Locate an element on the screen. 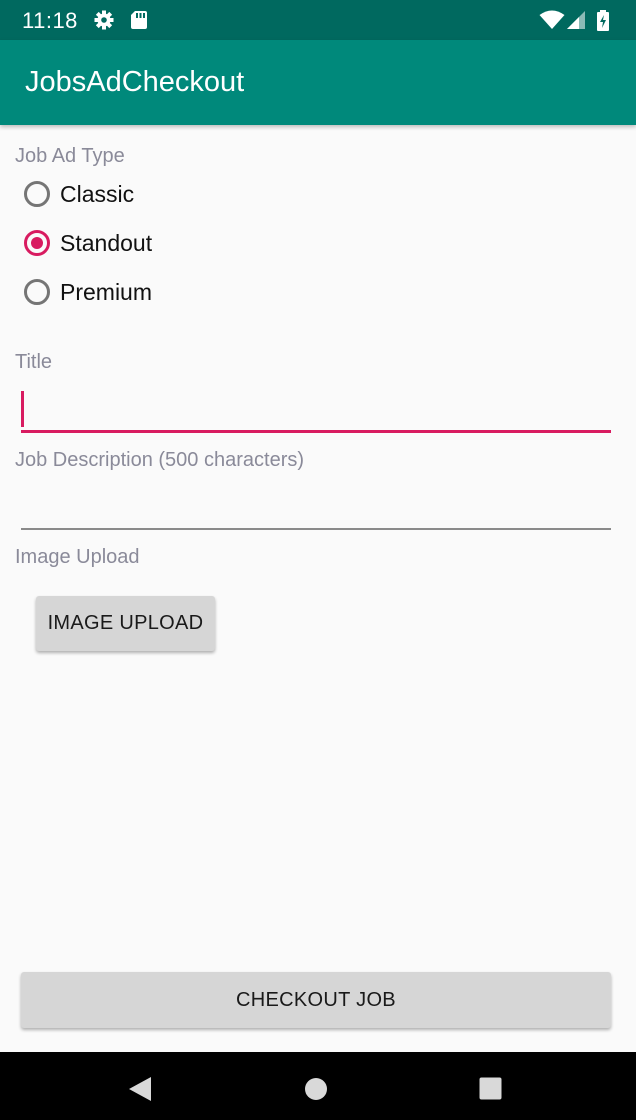 This screenshot has height=1120, width=636. radio-classic-label: Classic is located at coordinates (97, 193).